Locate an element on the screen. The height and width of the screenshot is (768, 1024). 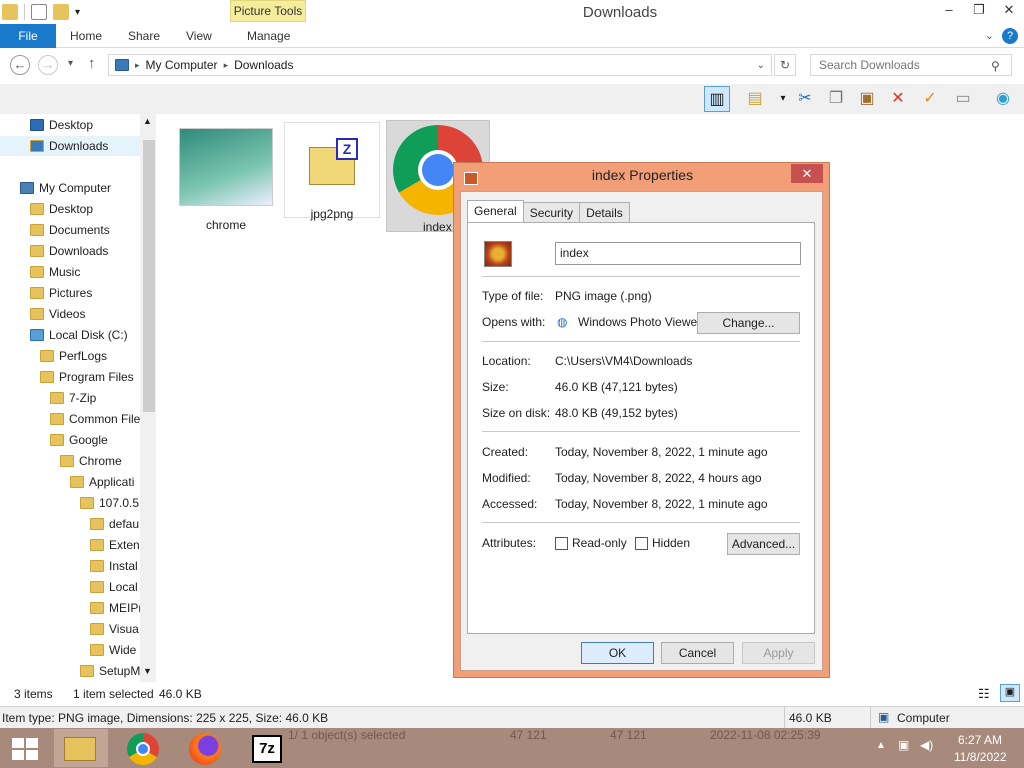
cancel-button: Cancel is located at coordinates (697, 653).